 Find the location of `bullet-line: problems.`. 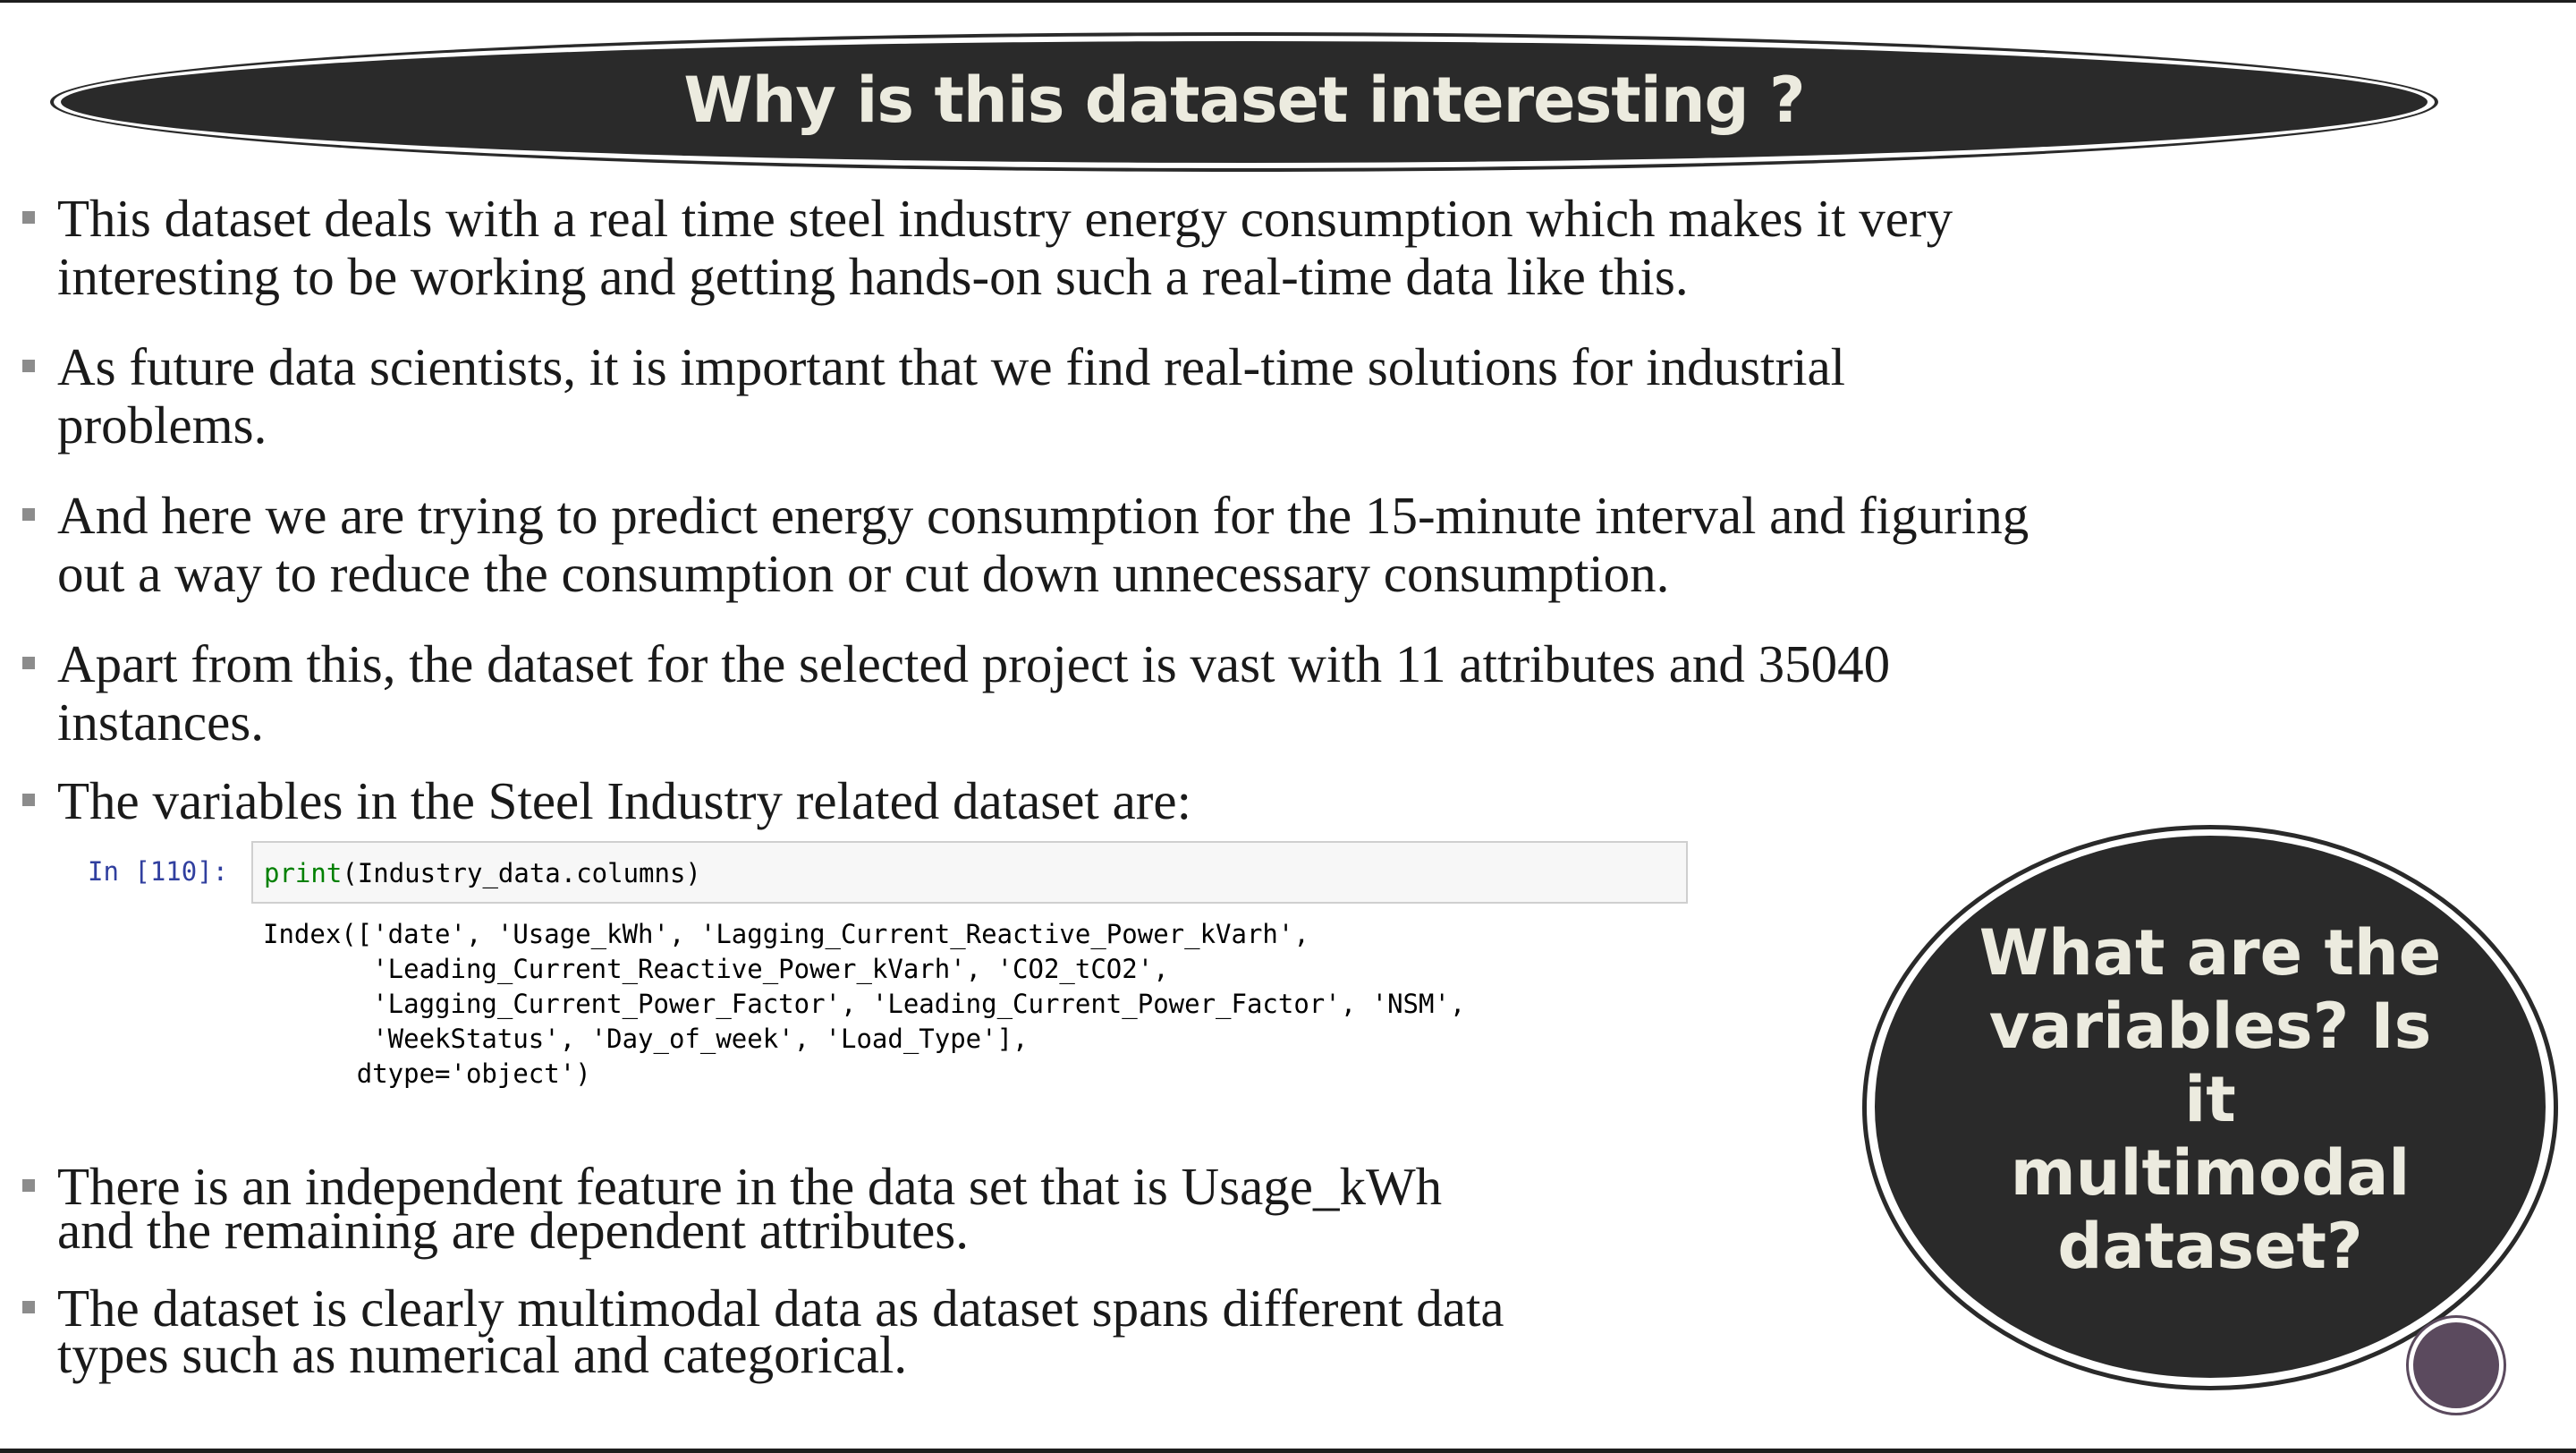

bullet-line: problems. is located at coordinates (162, 425).